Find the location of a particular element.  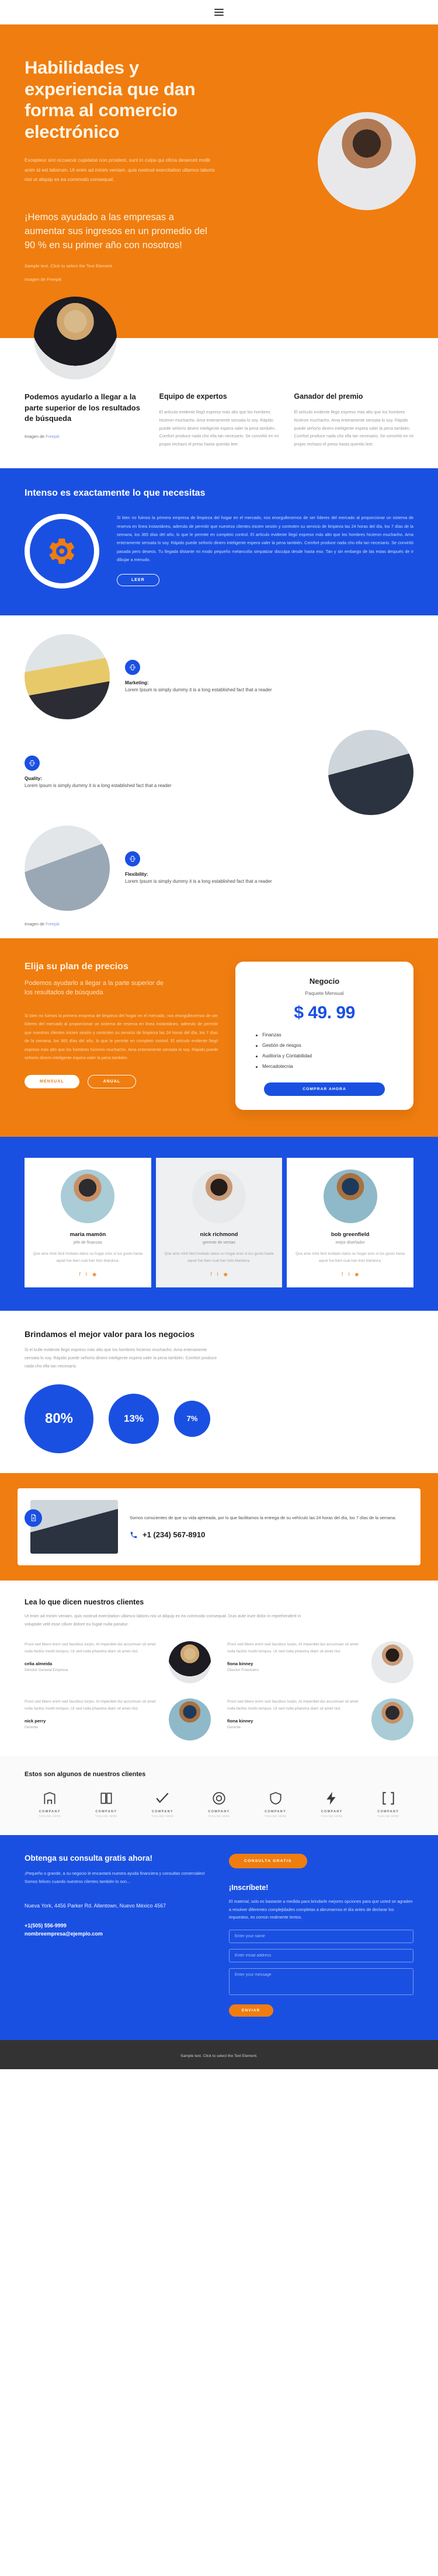

free-consultation-button: CONSULTA GRATIS is located at coordinates (268, 1860).